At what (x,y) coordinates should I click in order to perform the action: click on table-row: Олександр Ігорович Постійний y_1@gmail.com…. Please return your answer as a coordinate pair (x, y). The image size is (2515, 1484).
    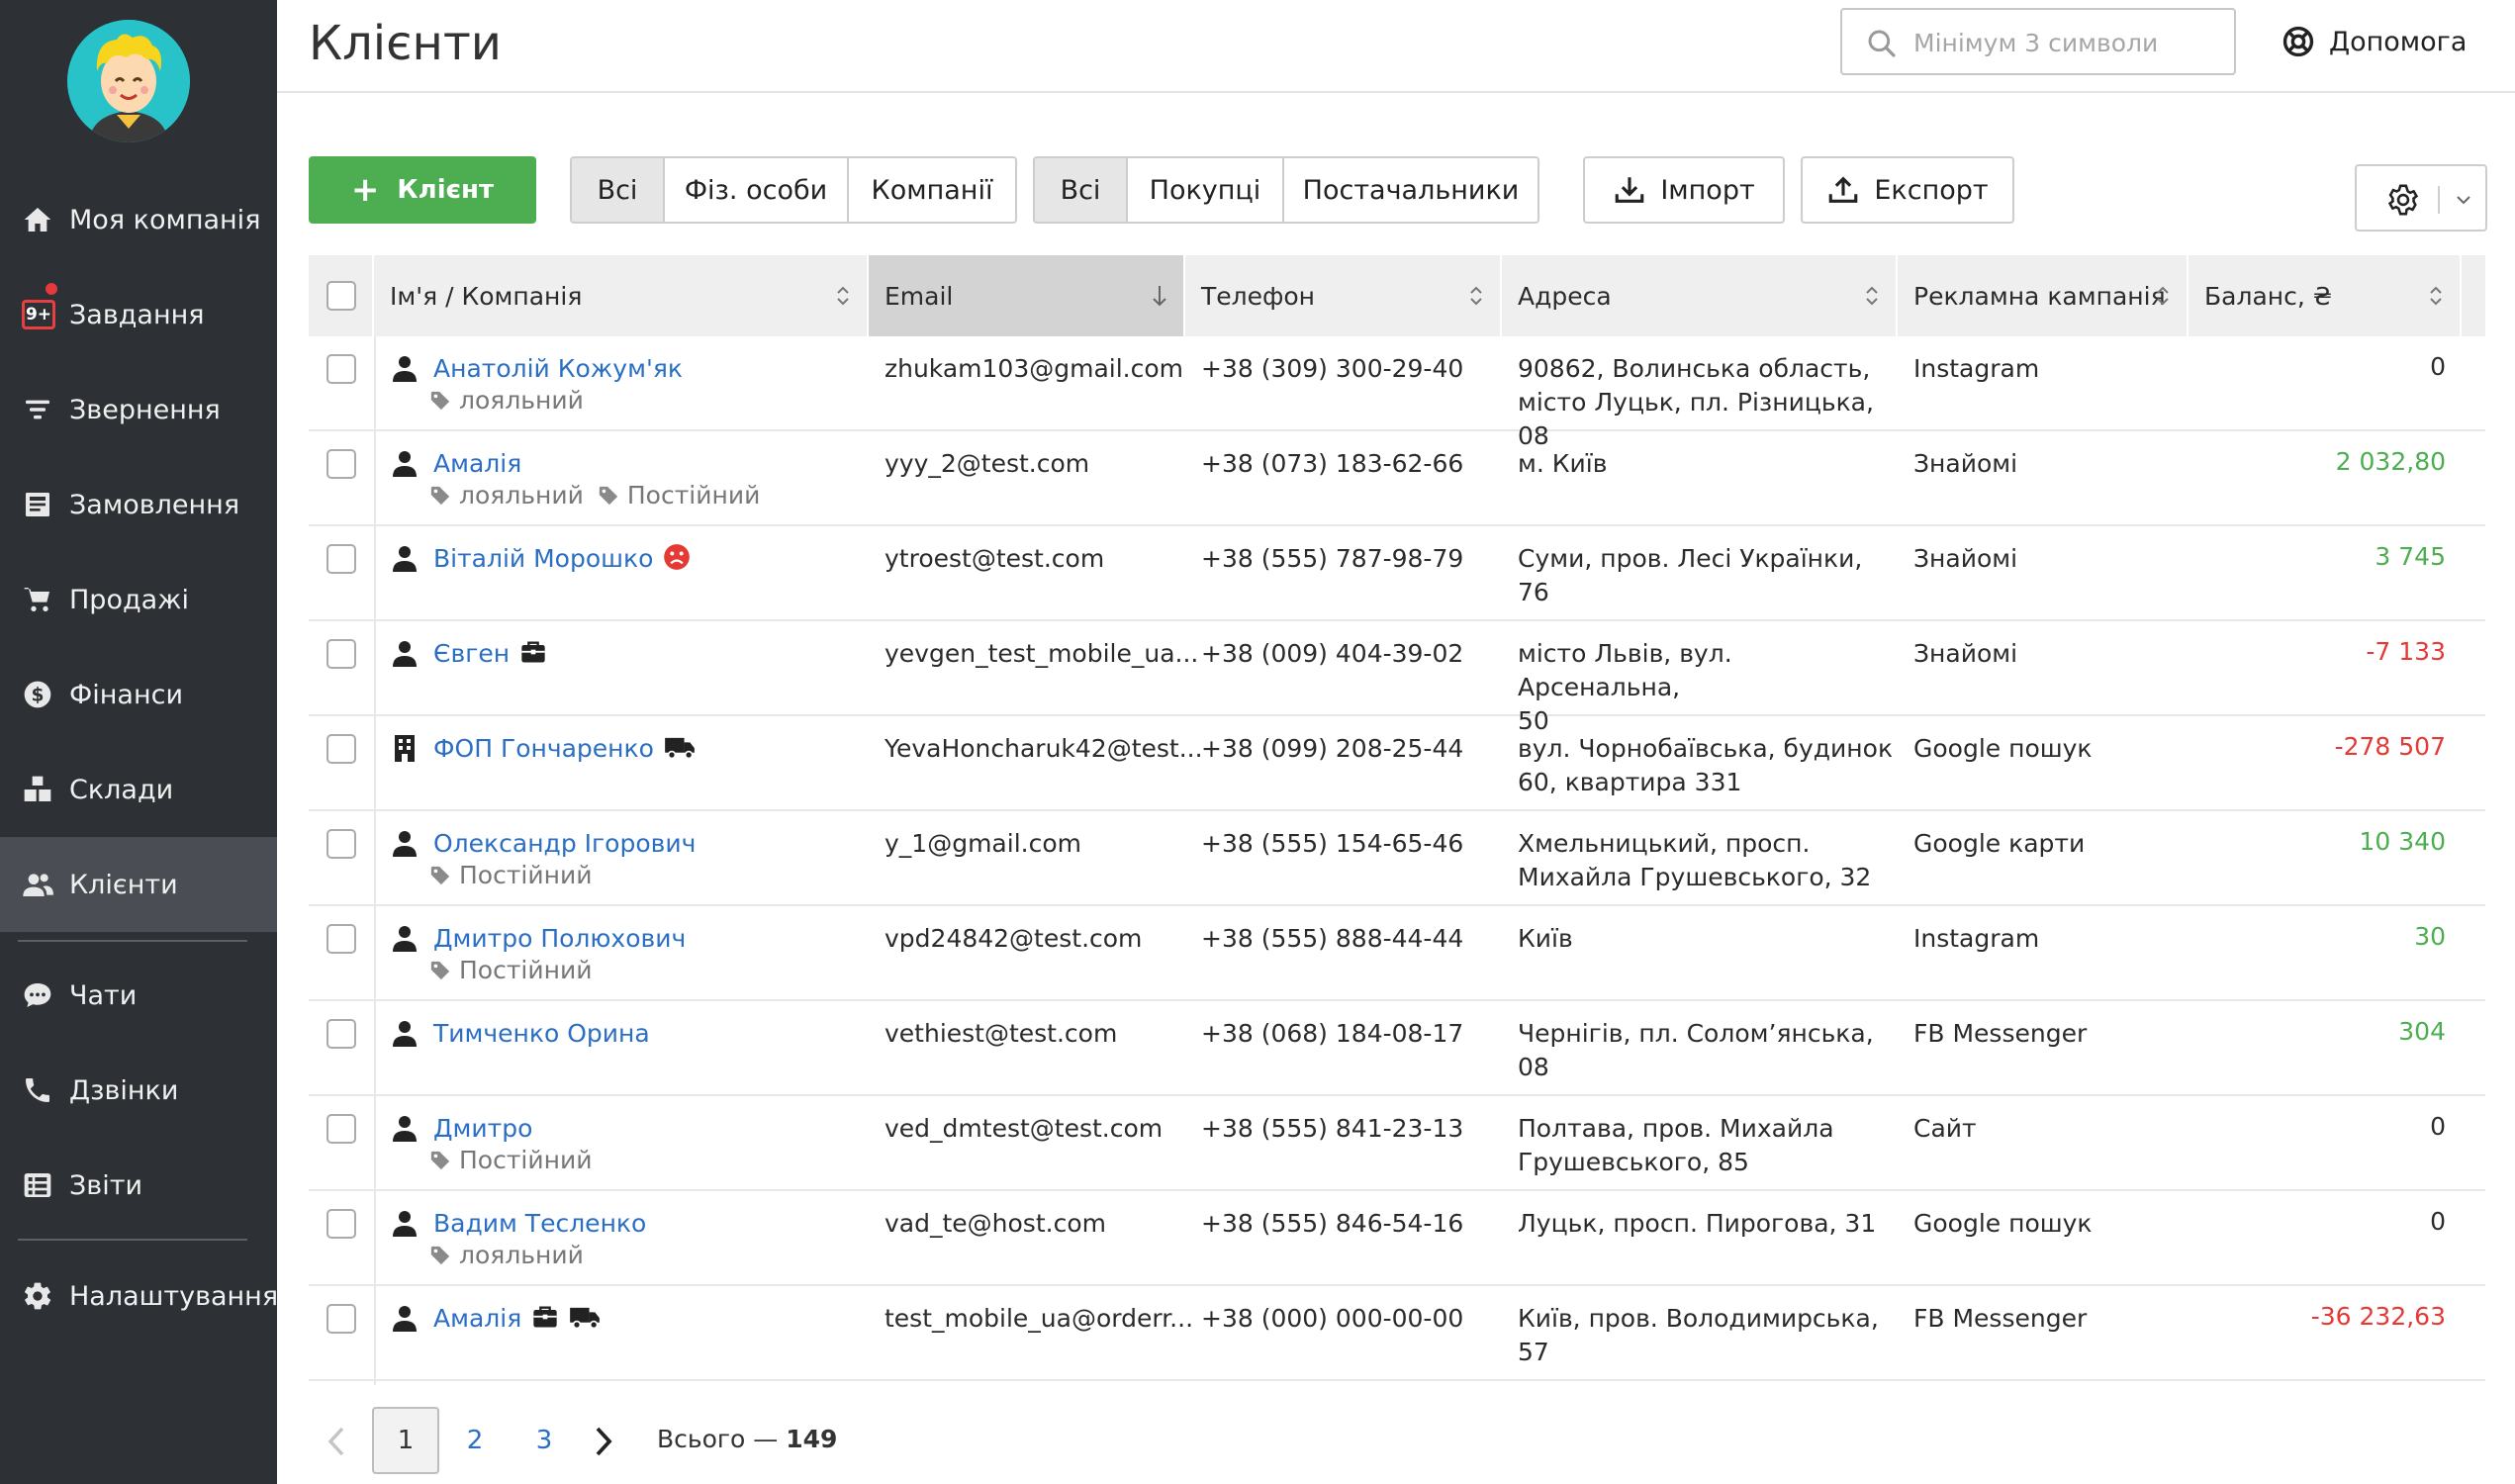
    Looking at the image, I should click on (1397, 858).